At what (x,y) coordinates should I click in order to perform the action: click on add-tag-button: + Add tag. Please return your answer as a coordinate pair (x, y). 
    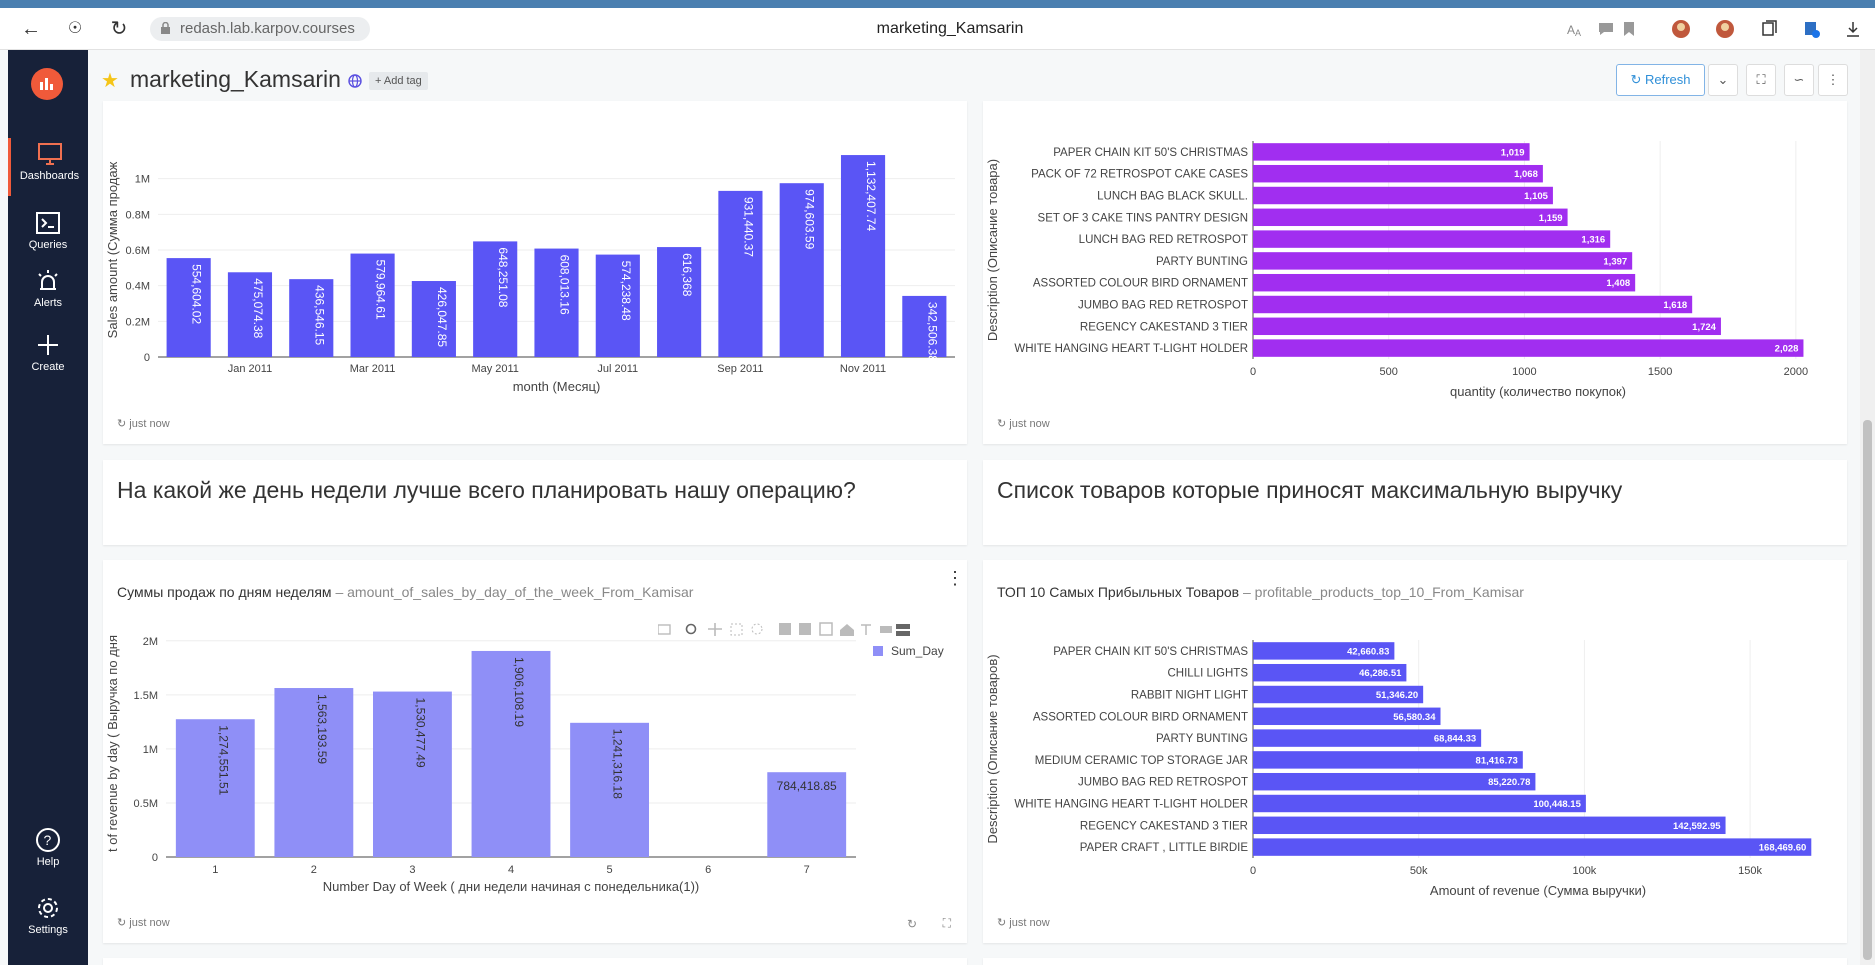
    Looking at the image, I should click on (398, 81).